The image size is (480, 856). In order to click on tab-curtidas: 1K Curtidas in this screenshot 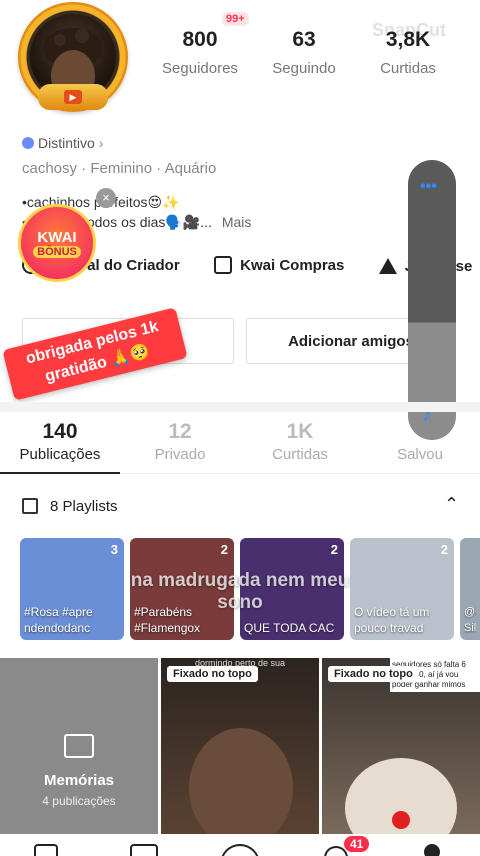, I will do `click(300, 441)`.